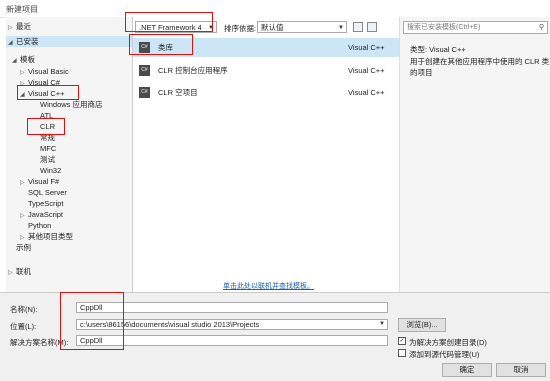 Image resolution: width=550 pixels, height=381 pixels. Describe the element at coordinates (48, 148) in the screenshot. I see `tree-item-mfc: MFC` at that location.